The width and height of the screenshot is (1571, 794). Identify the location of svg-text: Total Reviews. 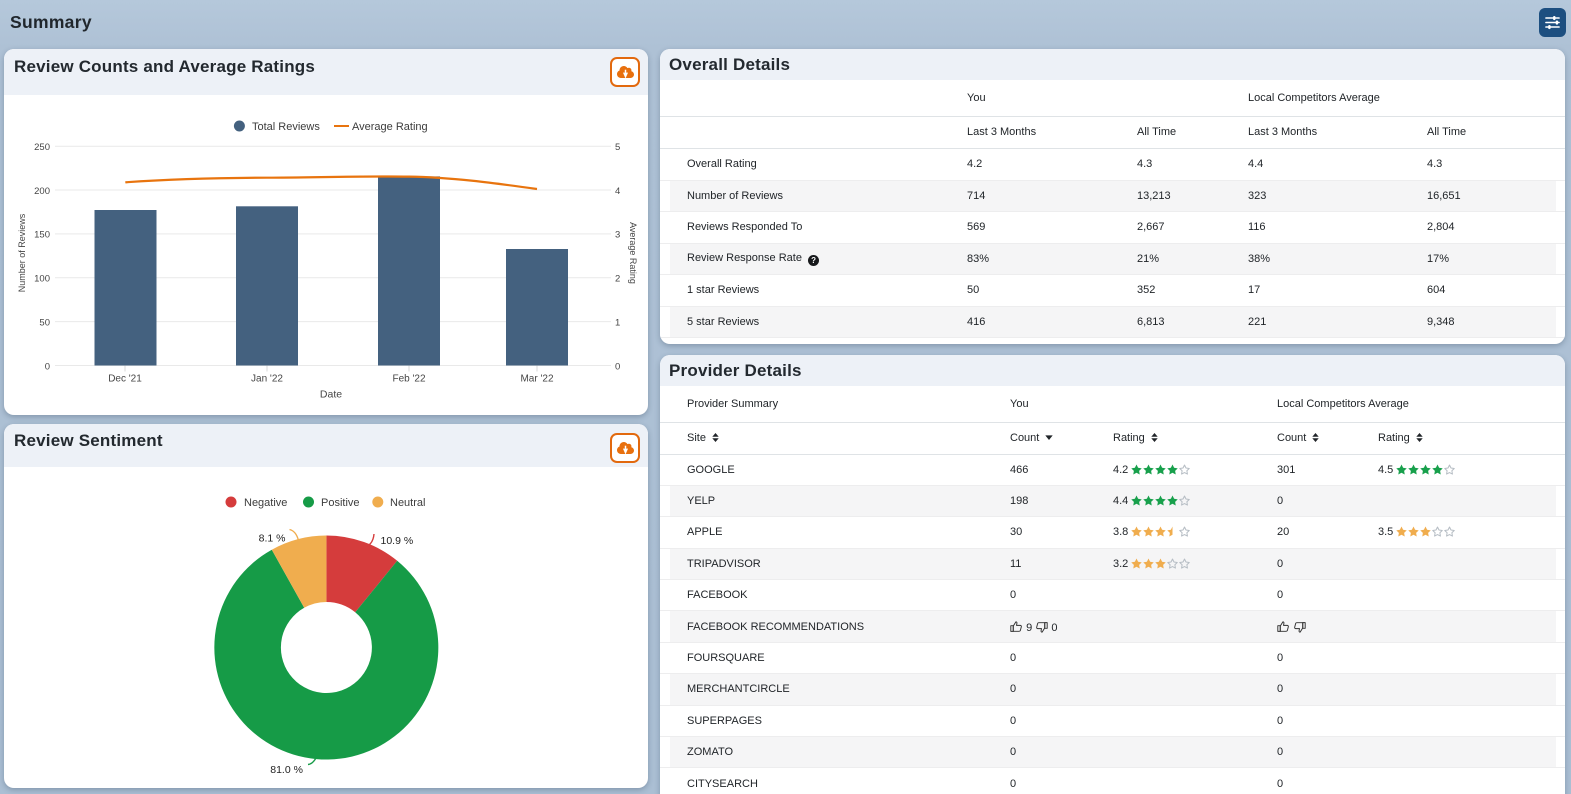
(286, 127).